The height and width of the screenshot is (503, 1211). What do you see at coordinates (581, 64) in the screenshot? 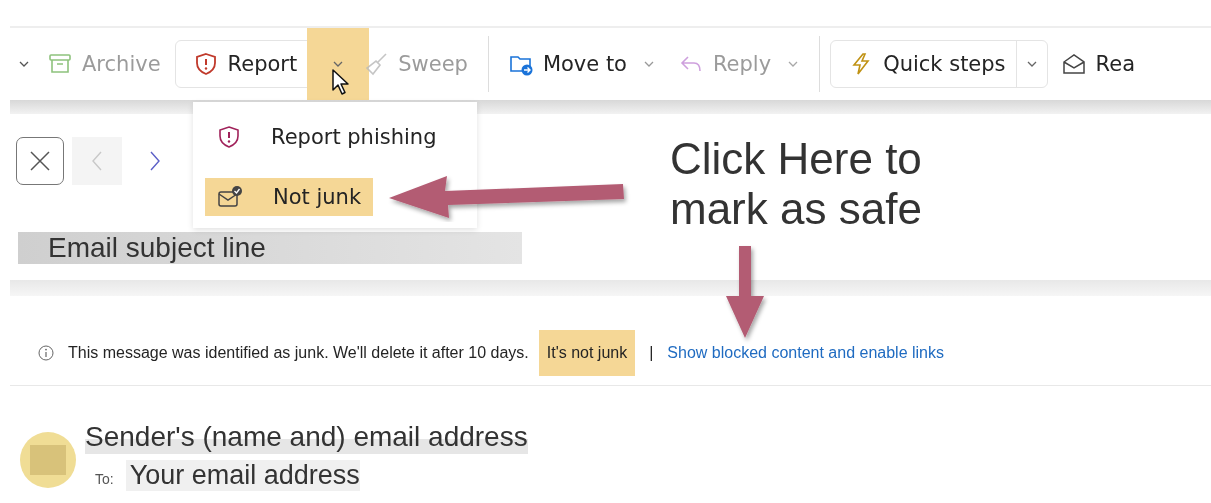
I see `move-button: Move to` at bounding box center [581, 64].